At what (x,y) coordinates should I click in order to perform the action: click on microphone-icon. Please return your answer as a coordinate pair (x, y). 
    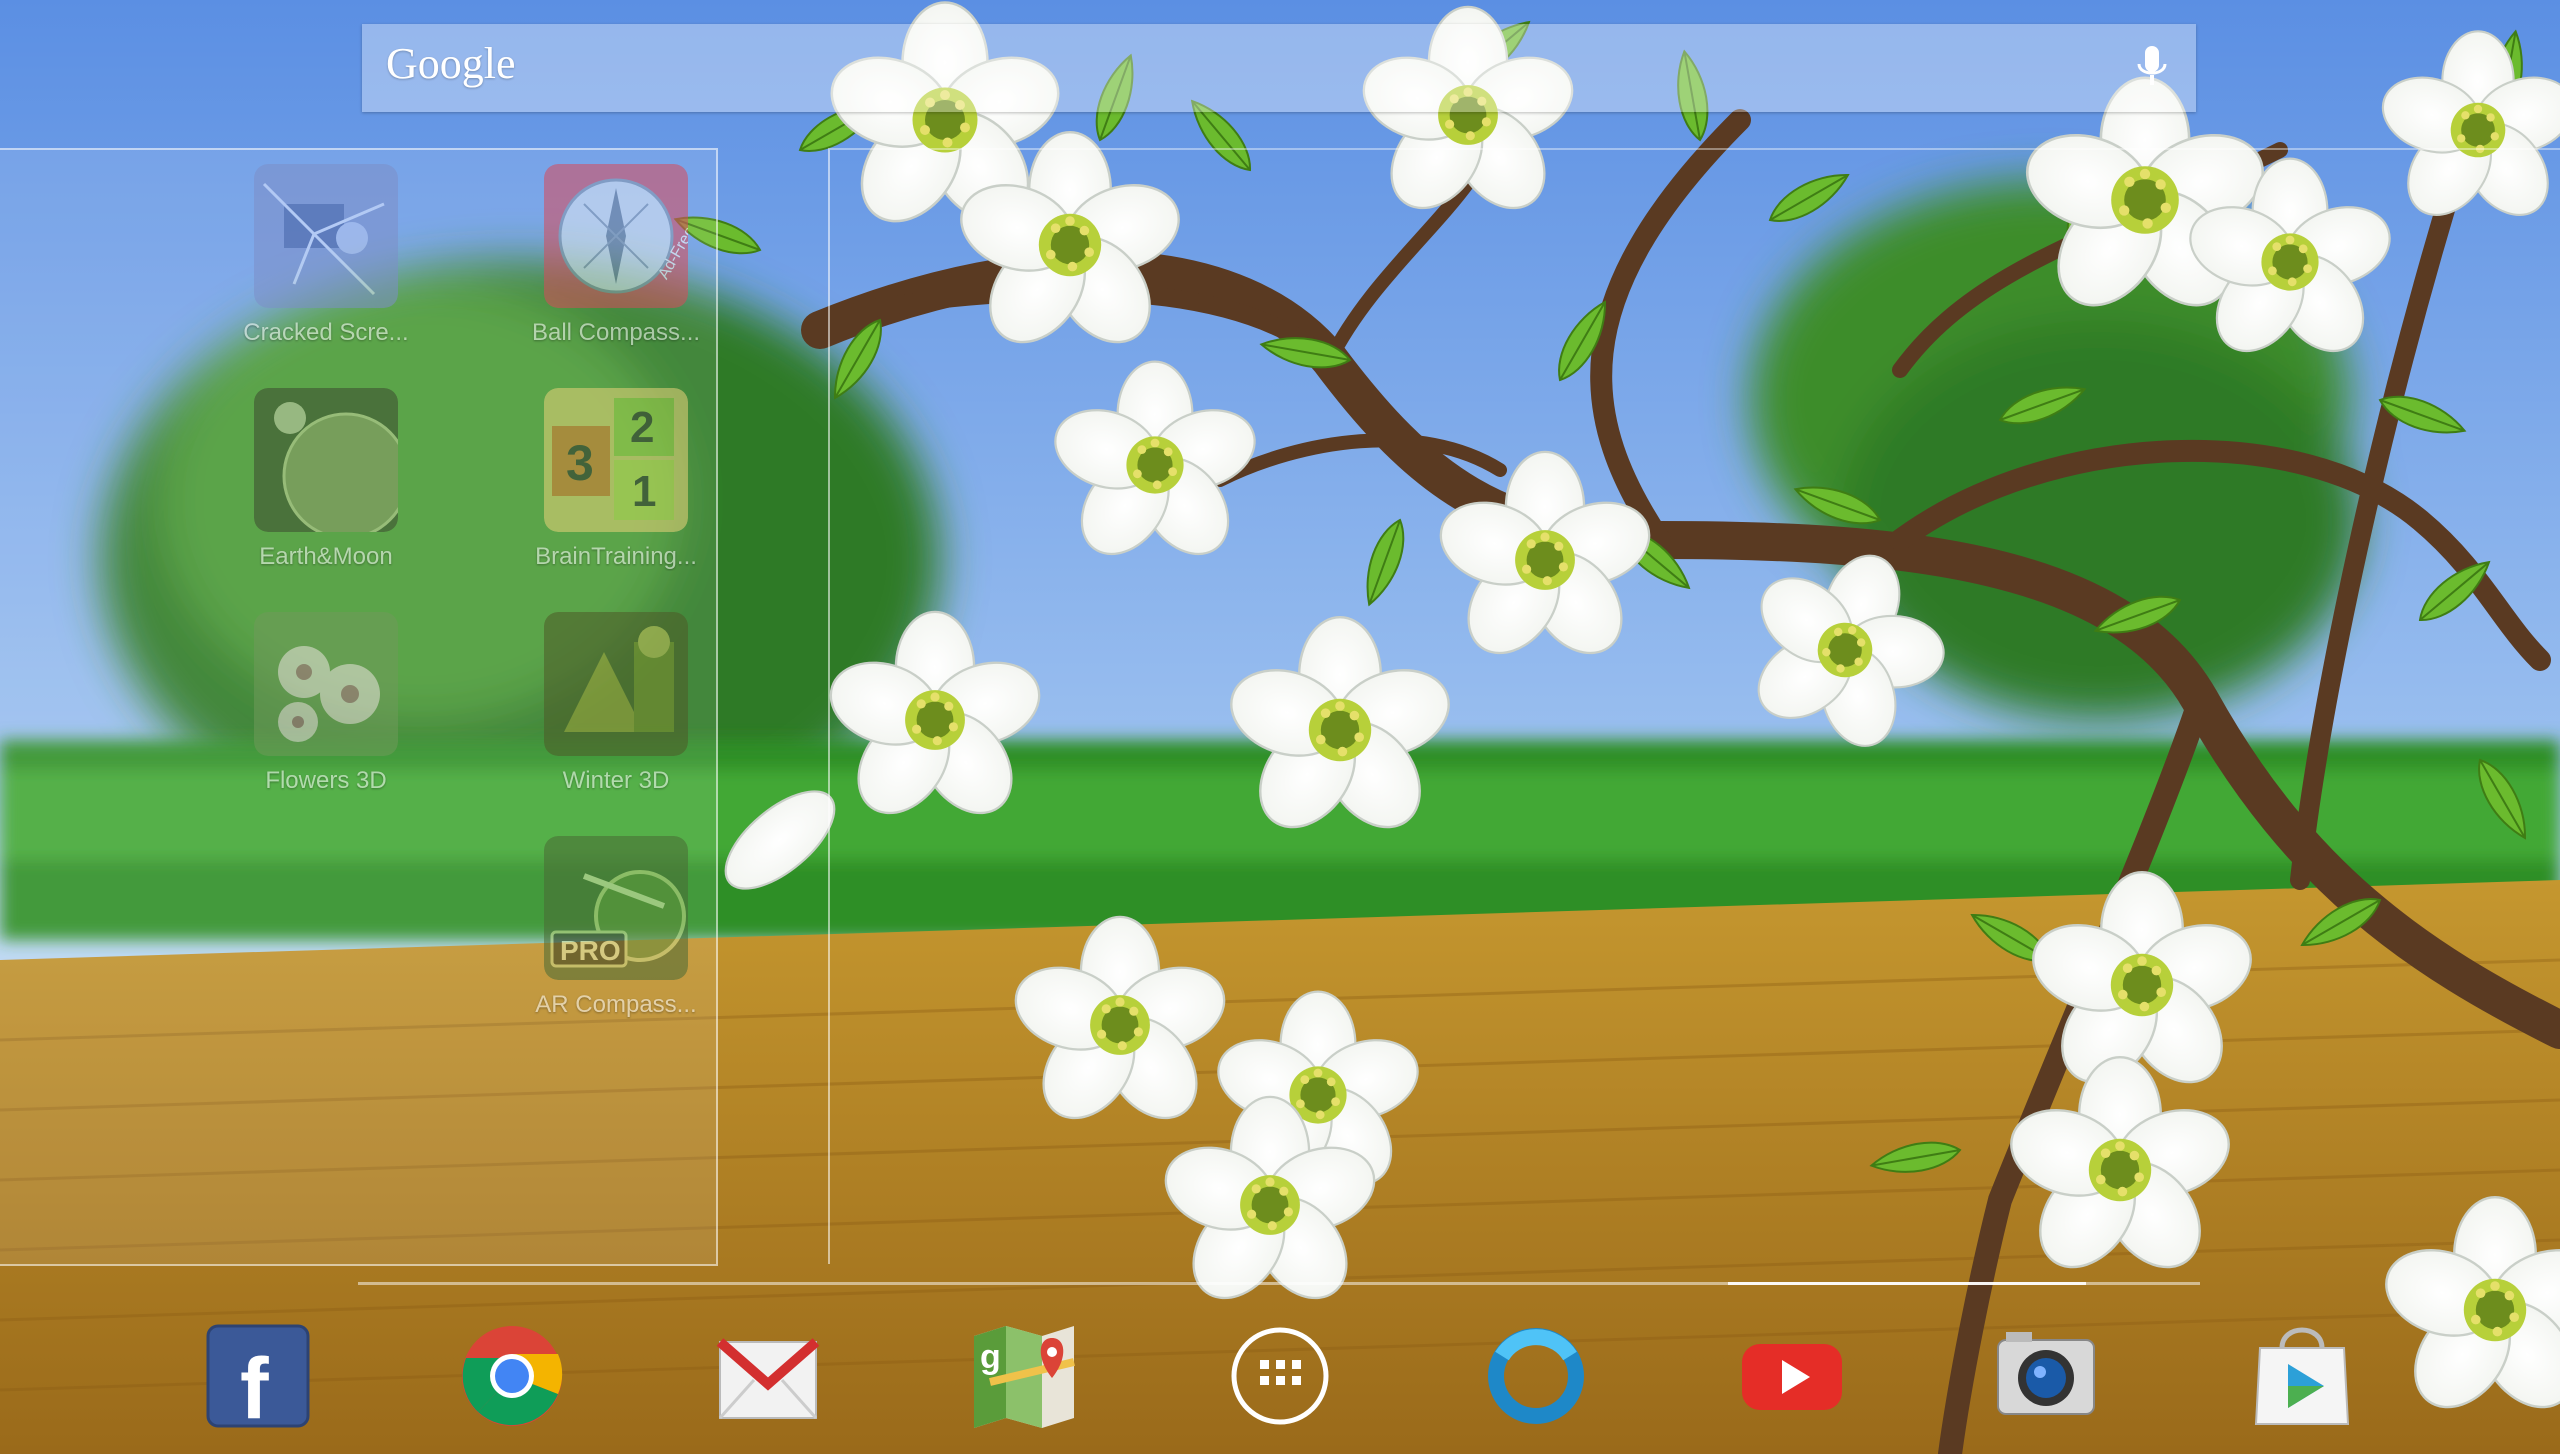
    Looking at the image, I should click on (2152, 68).